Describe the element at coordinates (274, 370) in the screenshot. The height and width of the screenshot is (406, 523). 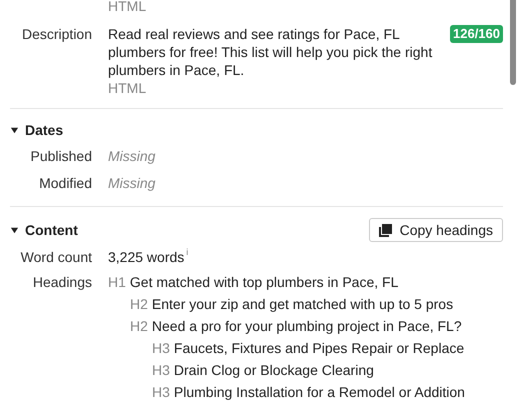
I see `heading-text: Drain Clog or Blockage Clearing` at that location.